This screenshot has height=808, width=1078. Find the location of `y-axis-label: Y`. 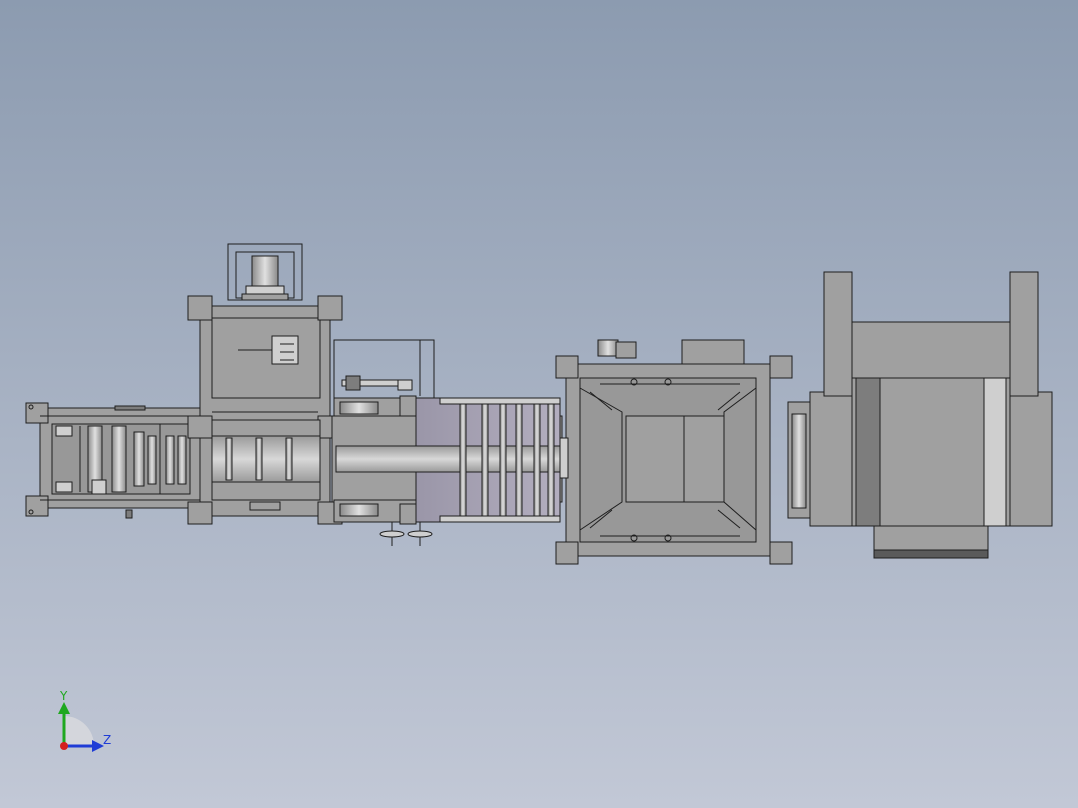

y-axis-label: Y is located at coordinates (63, 696).